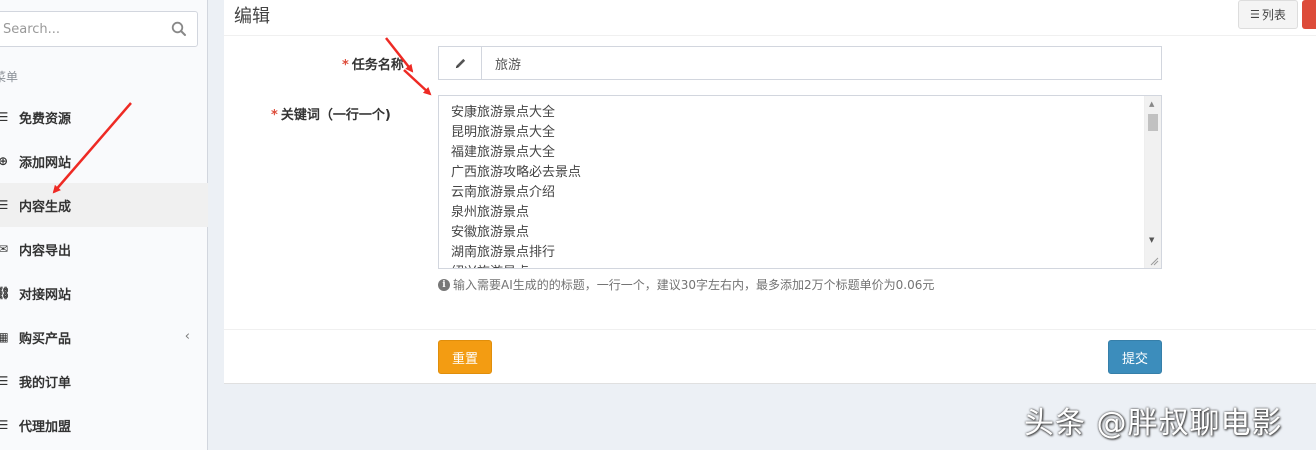 Image resolution: width=1316 pixels, height=450 pixels. I want to click on delete-button, so click(1309, 14).